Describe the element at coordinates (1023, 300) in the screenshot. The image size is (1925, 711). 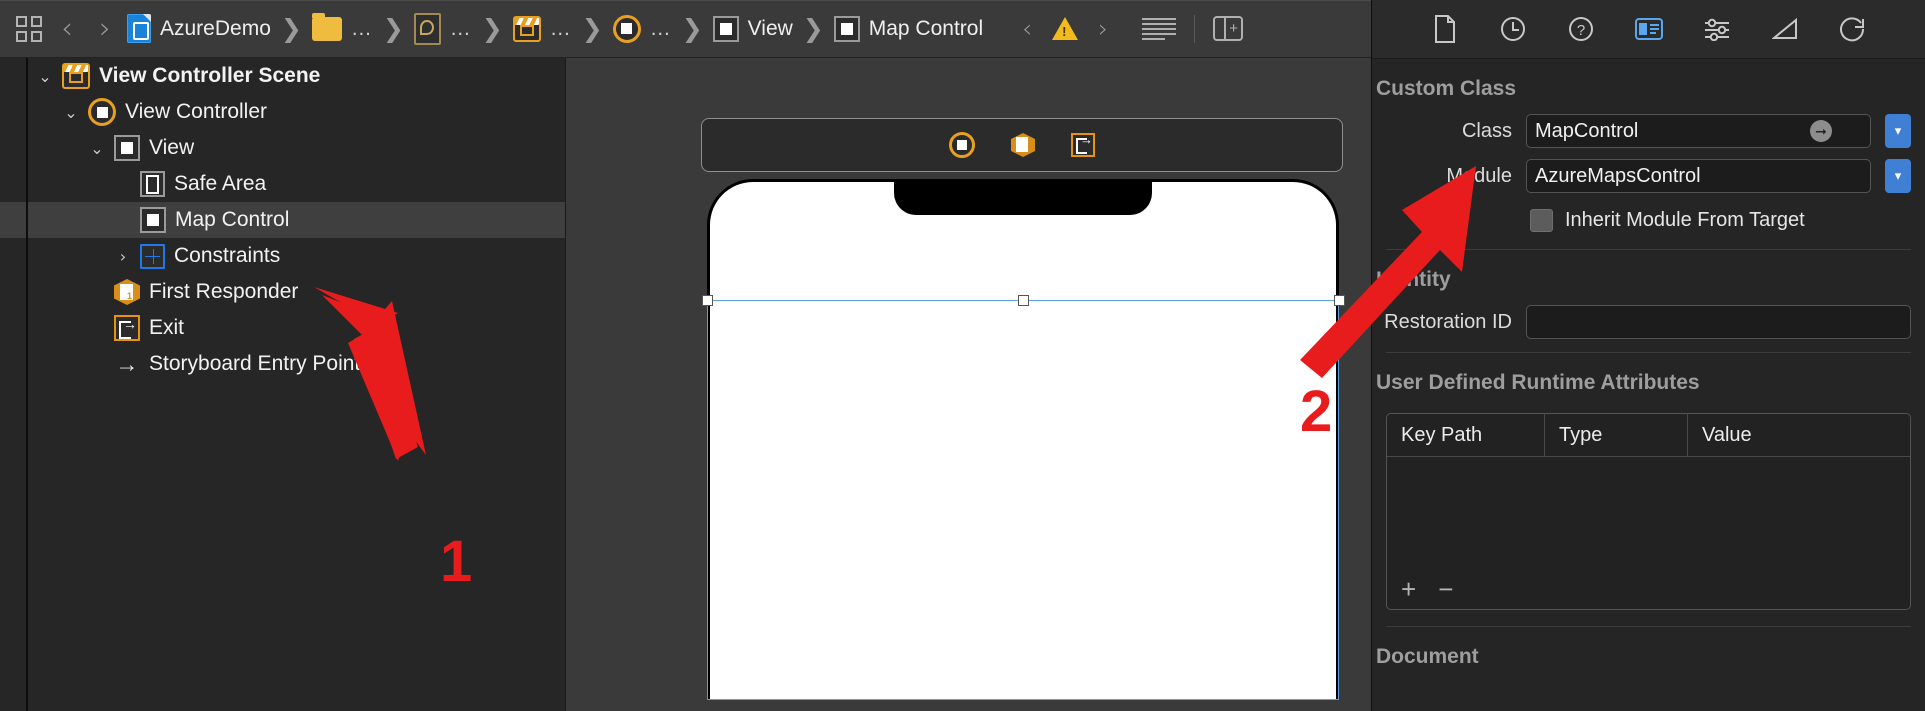
I see `resize-handle-top-center` at that location.